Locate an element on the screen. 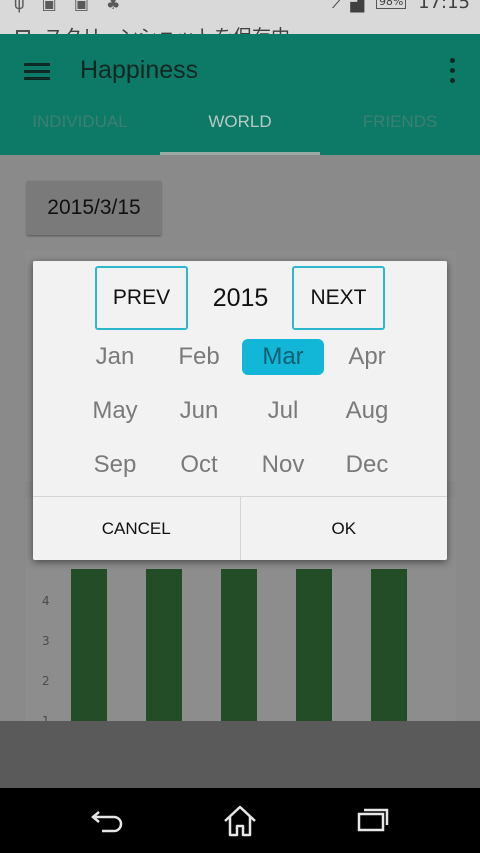  month-jul: Jul is located at coordinates (283, 411).